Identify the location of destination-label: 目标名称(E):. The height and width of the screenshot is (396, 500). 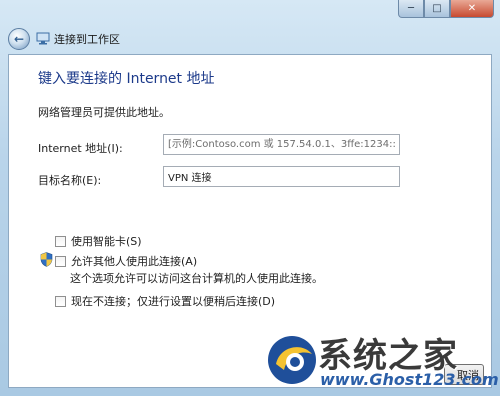
(70, 180).